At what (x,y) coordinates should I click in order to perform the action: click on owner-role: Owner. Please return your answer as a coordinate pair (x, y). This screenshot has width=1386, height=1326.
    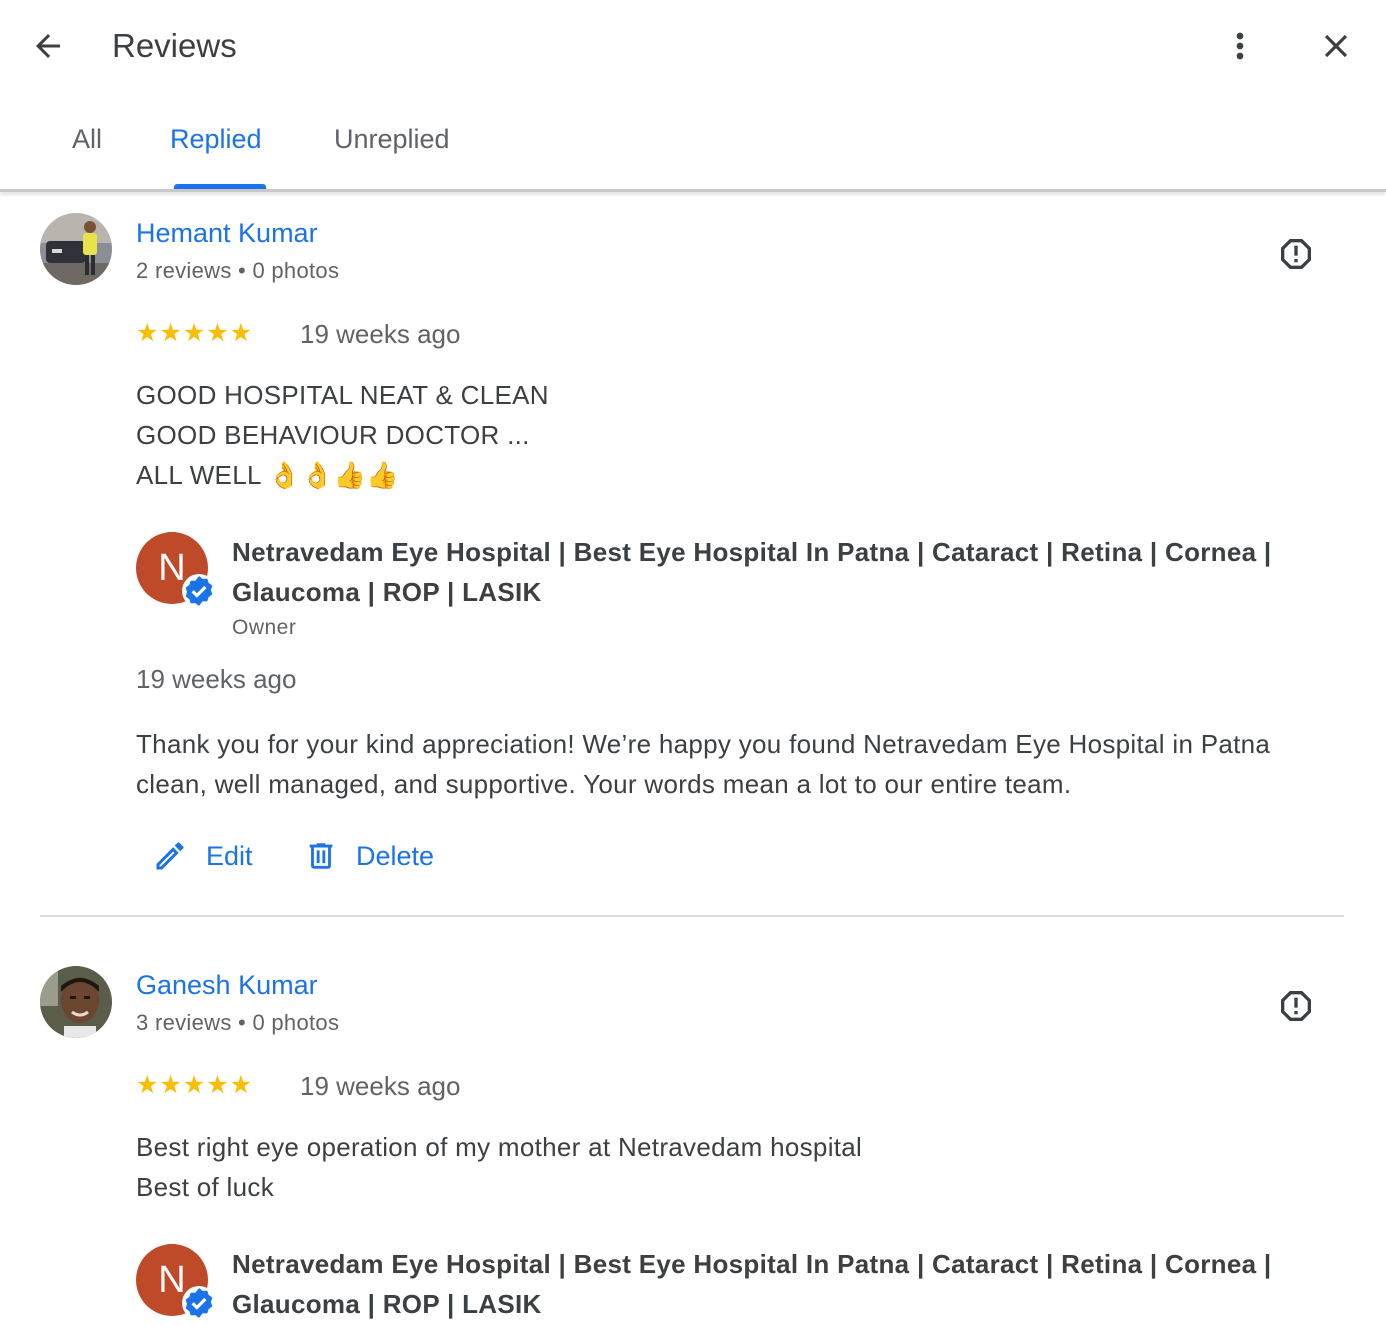
    Looking at the image, I should click on (264, 627).